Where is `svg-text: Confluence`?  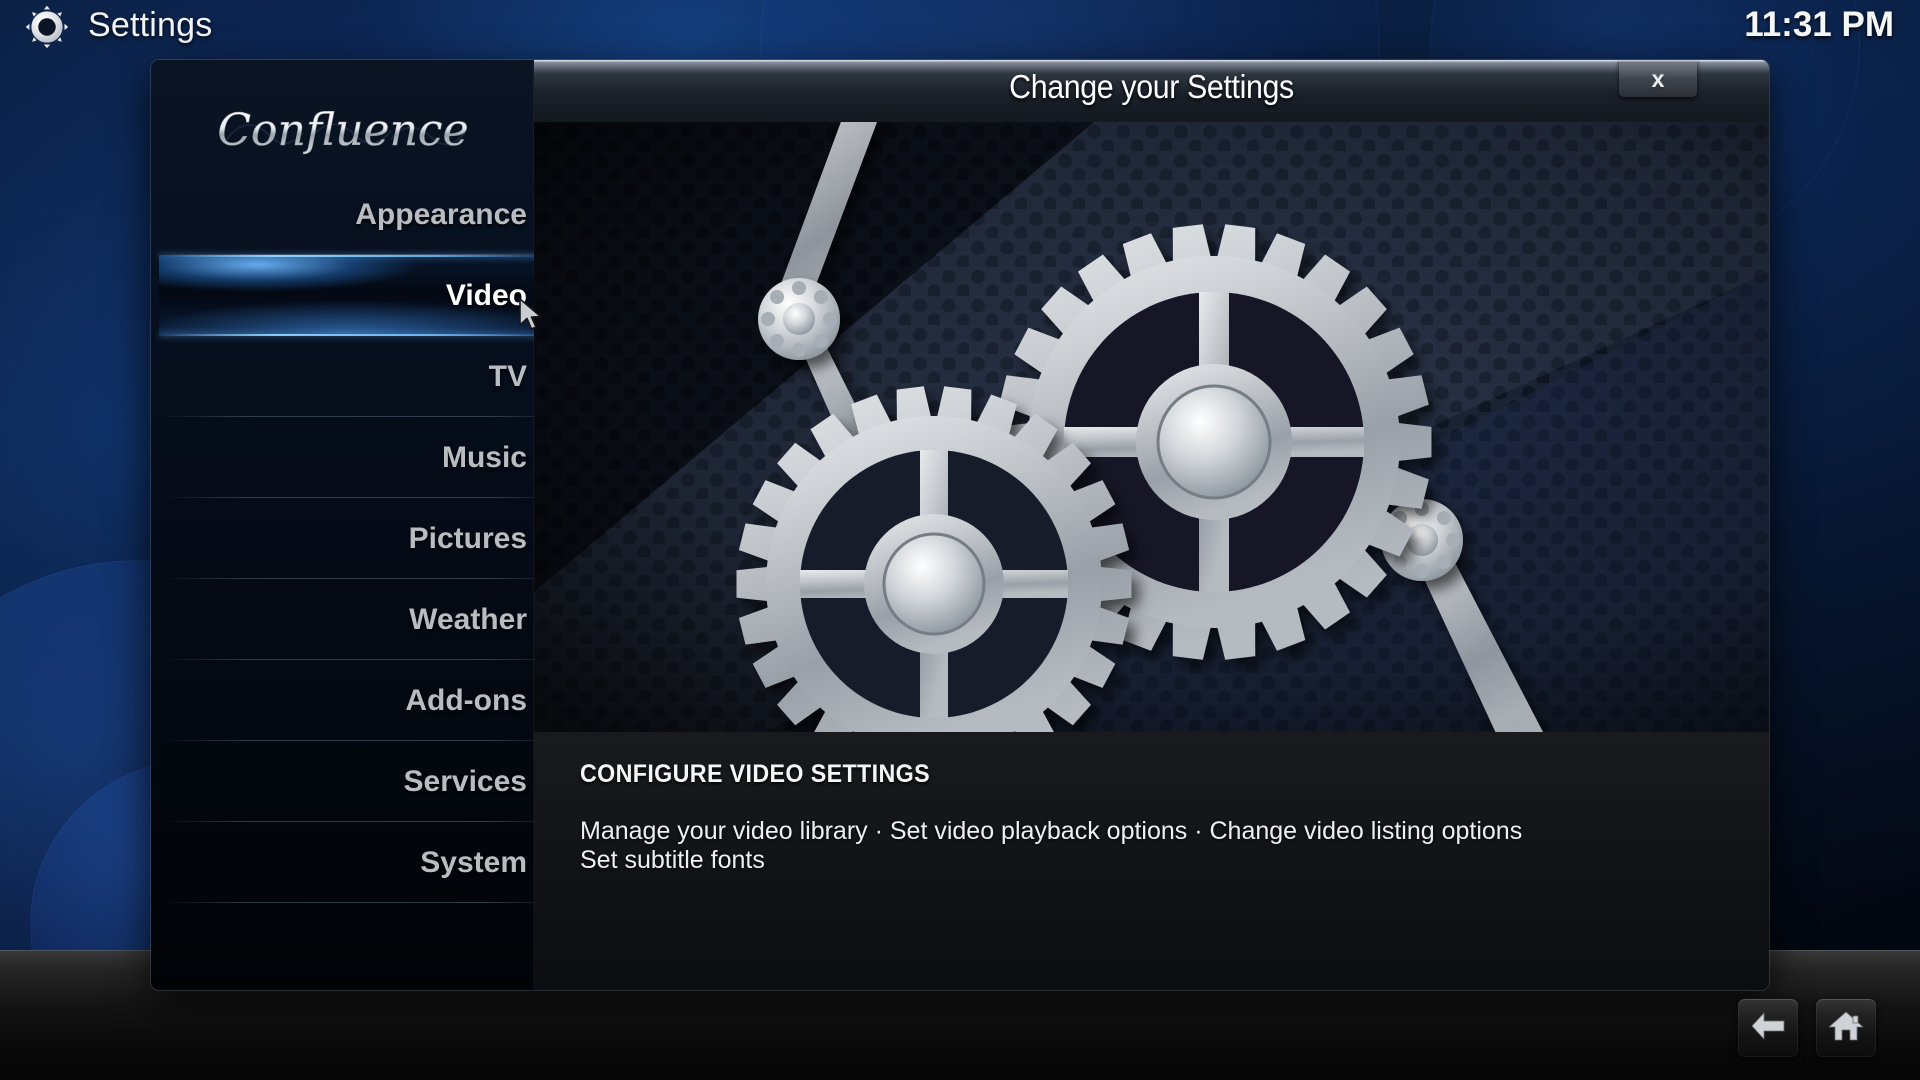
svg-text: Confluence is located at coordinates (342, 130).